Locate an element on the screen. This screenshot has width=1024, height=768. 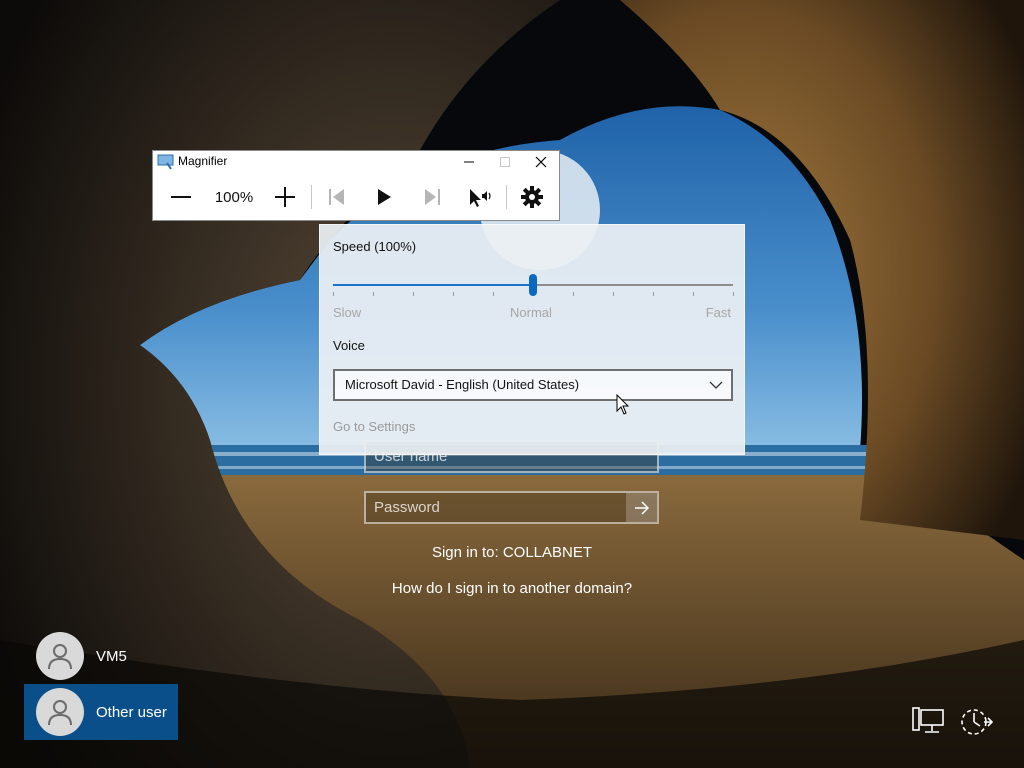
slider-thumb is located at coordinates (533, 285).